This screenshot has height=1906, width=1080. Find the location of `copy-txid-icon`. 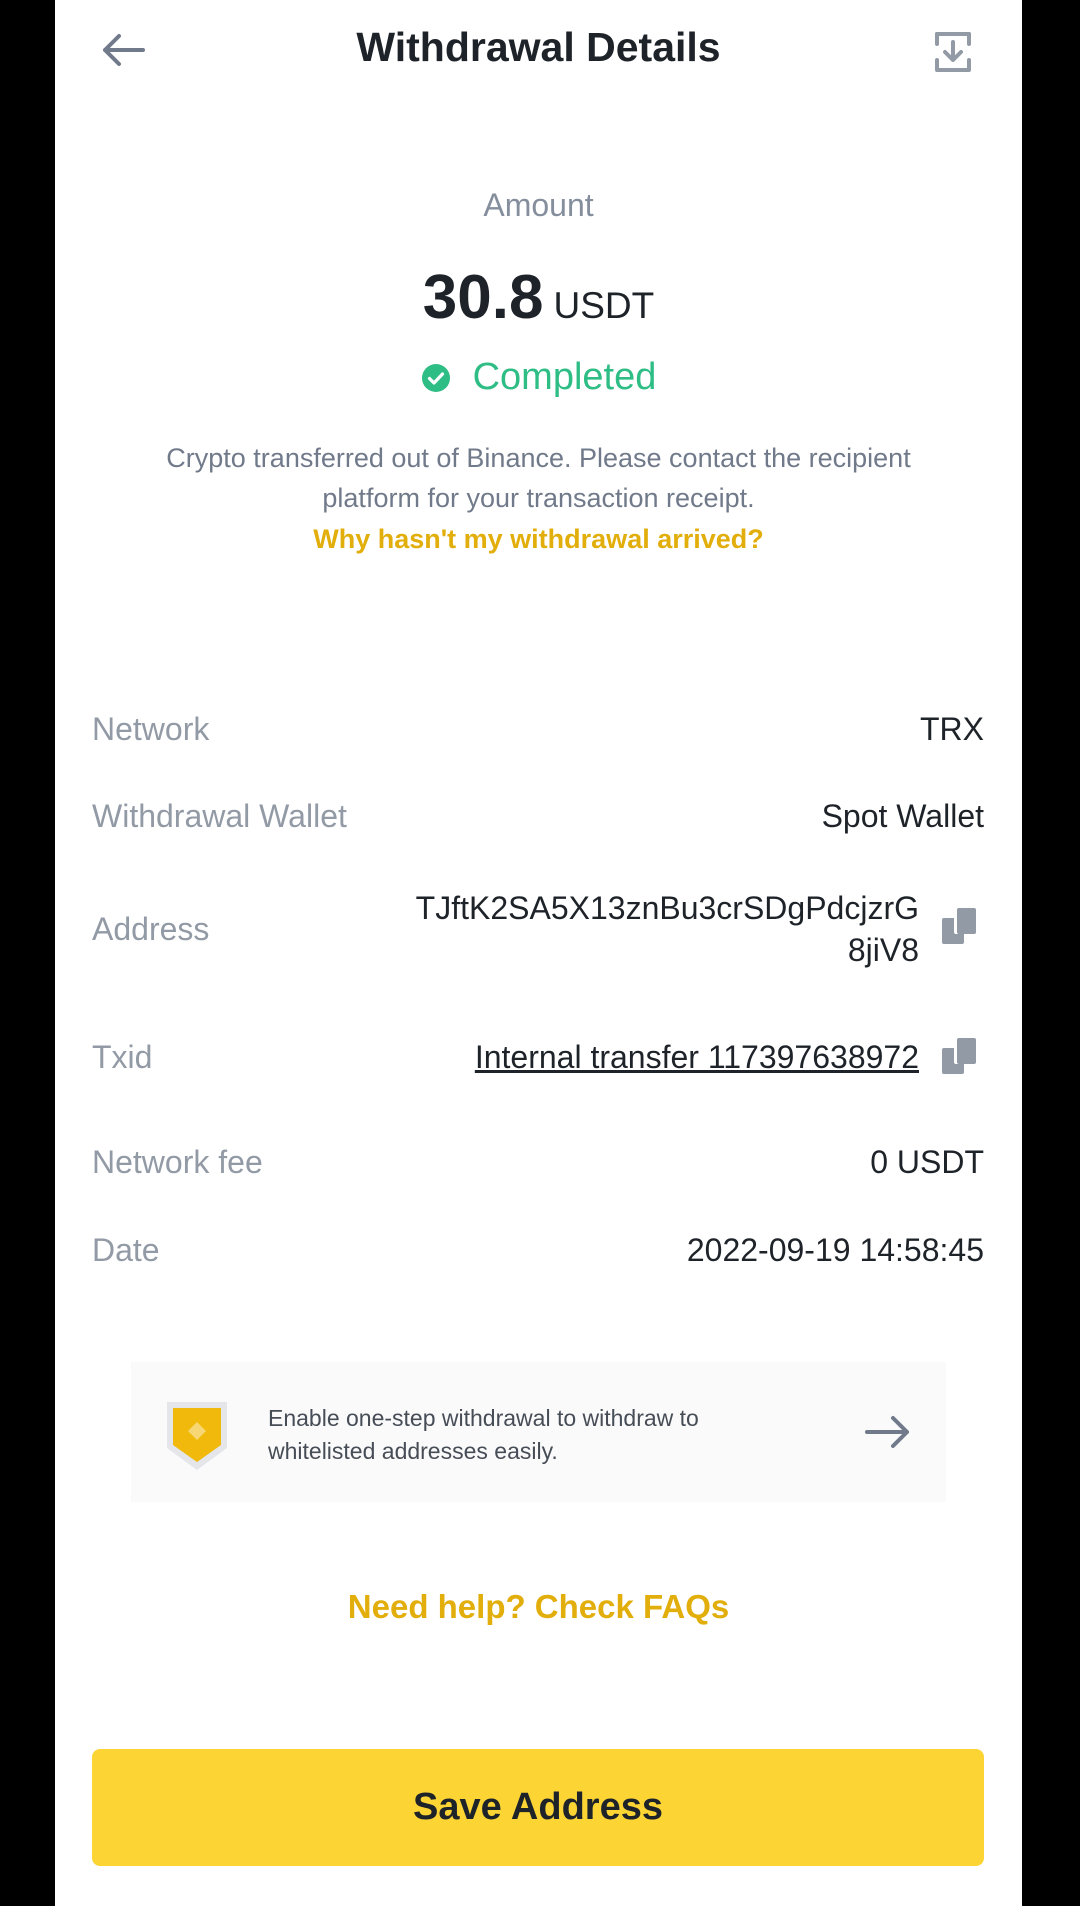

copy-txid-icon is located at coordinates (960, 1056).